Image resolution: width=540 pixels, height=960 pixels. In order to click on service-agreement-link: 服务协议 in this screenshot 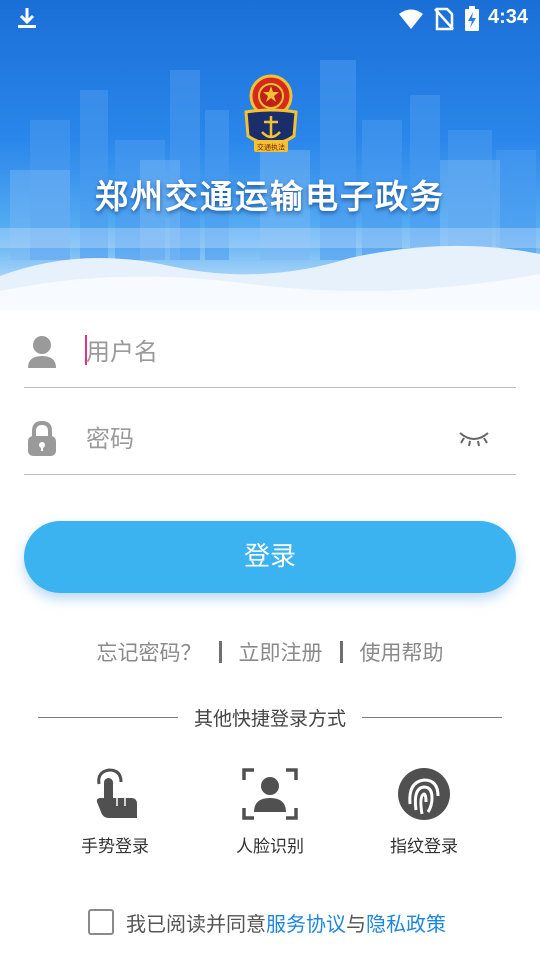, I will do `click(306, 922)`.